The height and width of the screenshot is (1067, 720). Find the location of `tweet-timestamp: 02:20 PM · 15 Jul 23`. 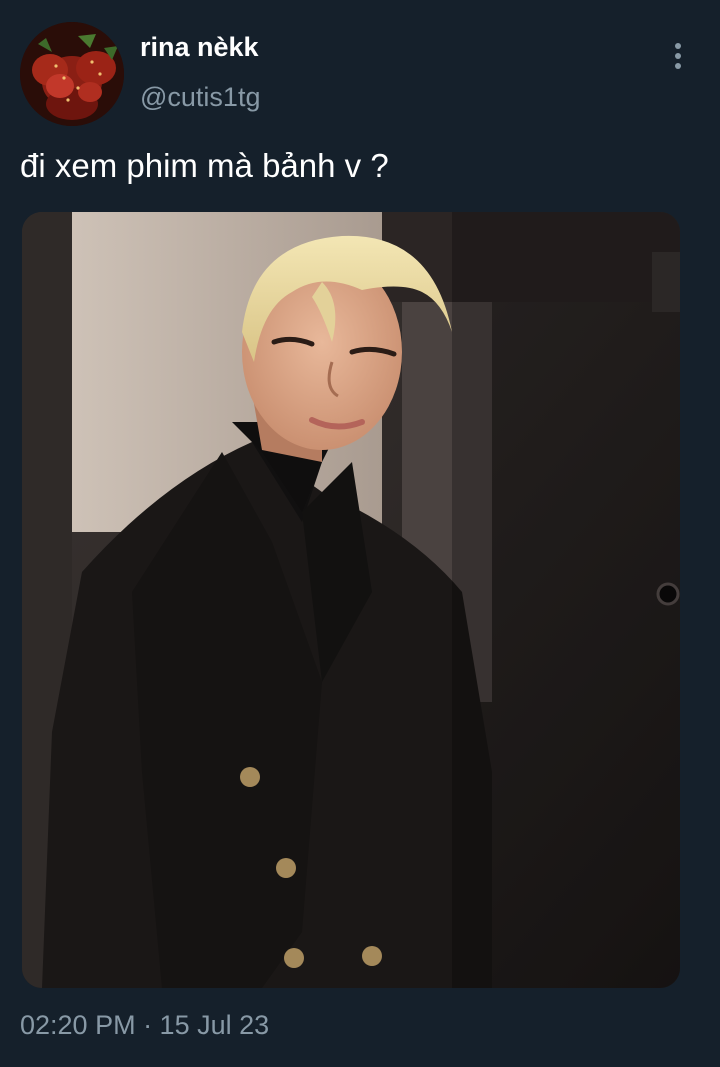

tweet-timestamp: 02:20 PM · 15 Jul 23 is located at coordinates (144, 1025).